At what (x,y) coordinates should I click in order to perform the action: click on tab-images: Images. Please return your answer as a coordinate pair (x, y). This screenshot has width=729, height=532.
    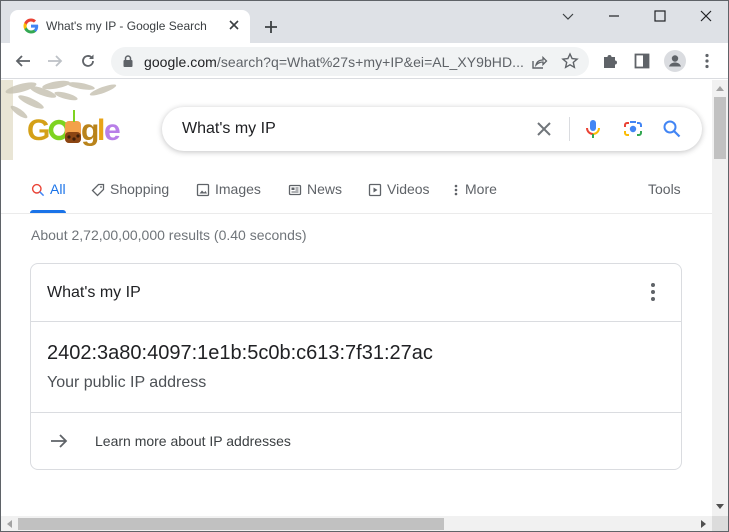
    Looking at the image, I should click on (228, 196).